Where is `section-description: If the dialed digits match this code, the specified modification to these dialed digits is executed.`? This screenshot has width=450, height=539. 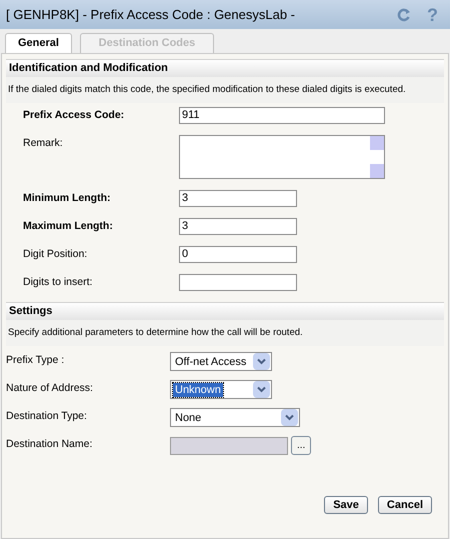 section-description: If the dialed digits match this code, the specified modification to these dialed digits is executed. is located at coordinates (225, 90).